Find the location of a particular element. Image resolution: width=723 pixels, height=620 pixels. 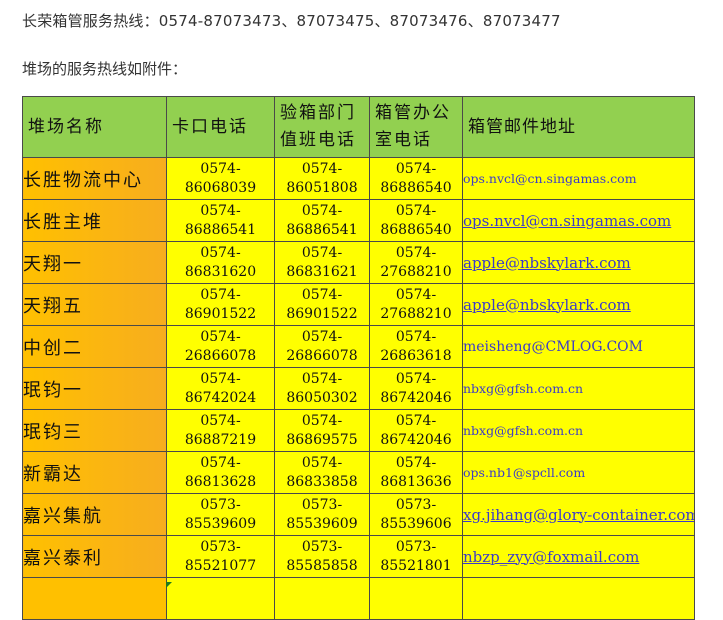

cell-comment-marker is located at coordinates (169, 585).